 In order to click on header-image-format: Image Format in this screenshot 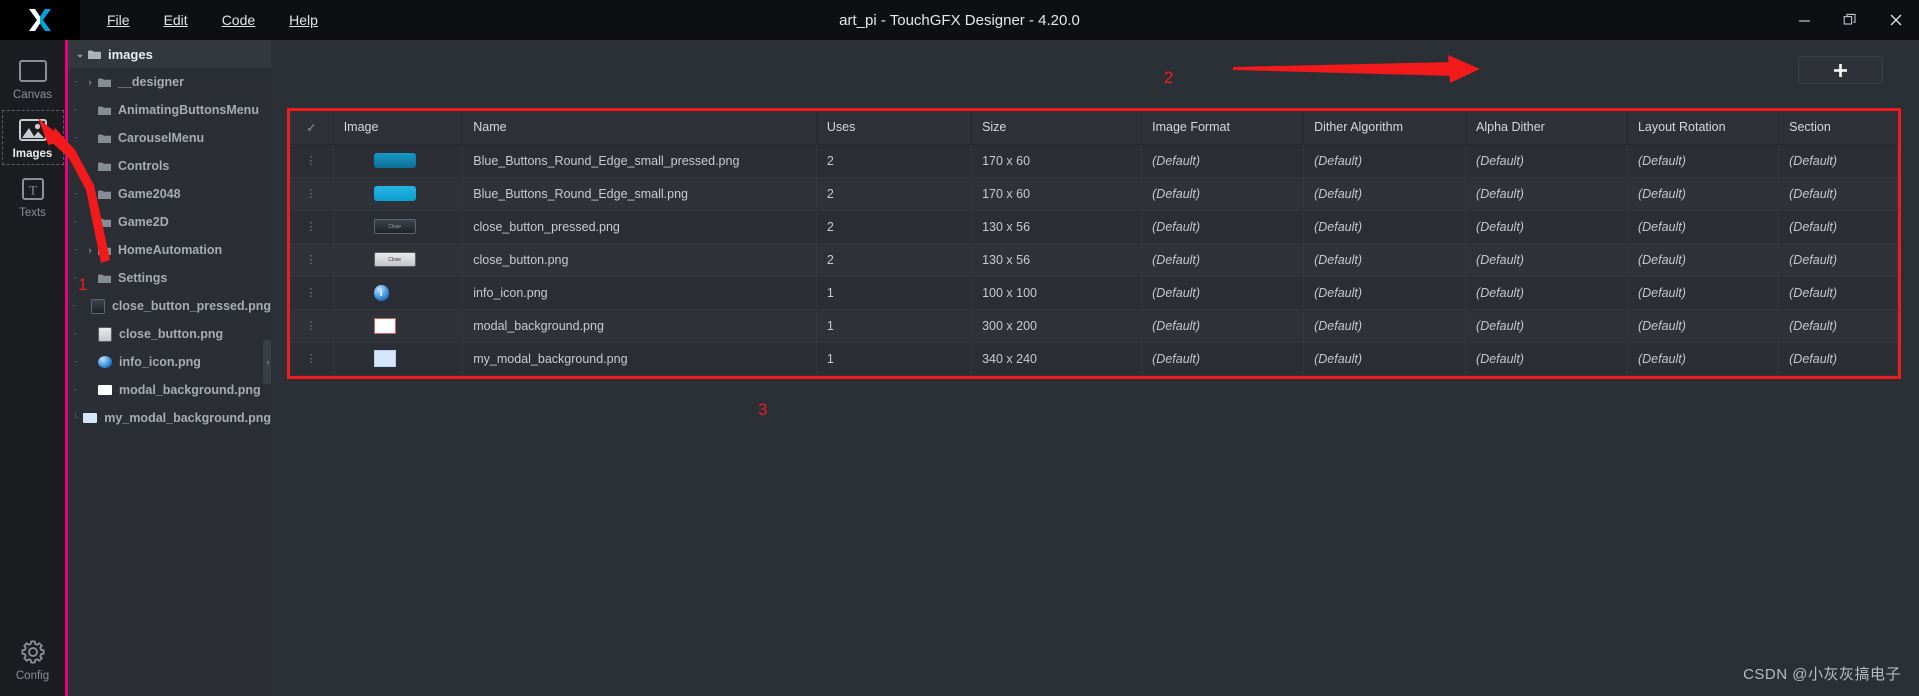, I will do `click(1223, 128)`.